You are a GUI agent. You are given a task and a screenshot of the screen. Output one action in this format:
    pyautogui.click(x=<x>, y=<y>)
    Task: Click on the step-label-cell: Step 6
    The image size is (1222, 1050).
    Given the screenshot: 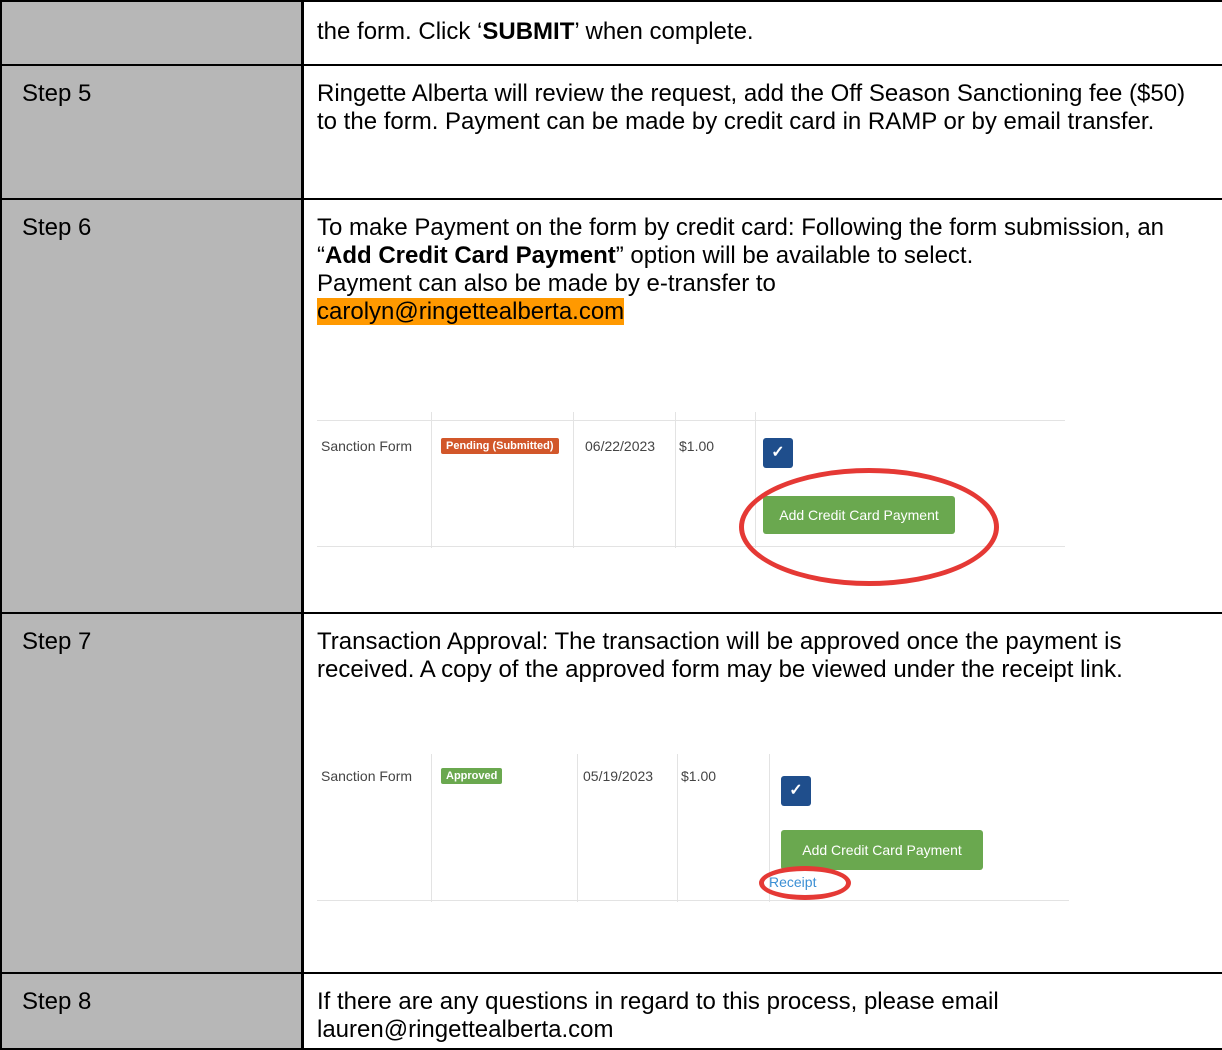 What is the action you would take?
    pyautogui.click(x=153, y=406)
    